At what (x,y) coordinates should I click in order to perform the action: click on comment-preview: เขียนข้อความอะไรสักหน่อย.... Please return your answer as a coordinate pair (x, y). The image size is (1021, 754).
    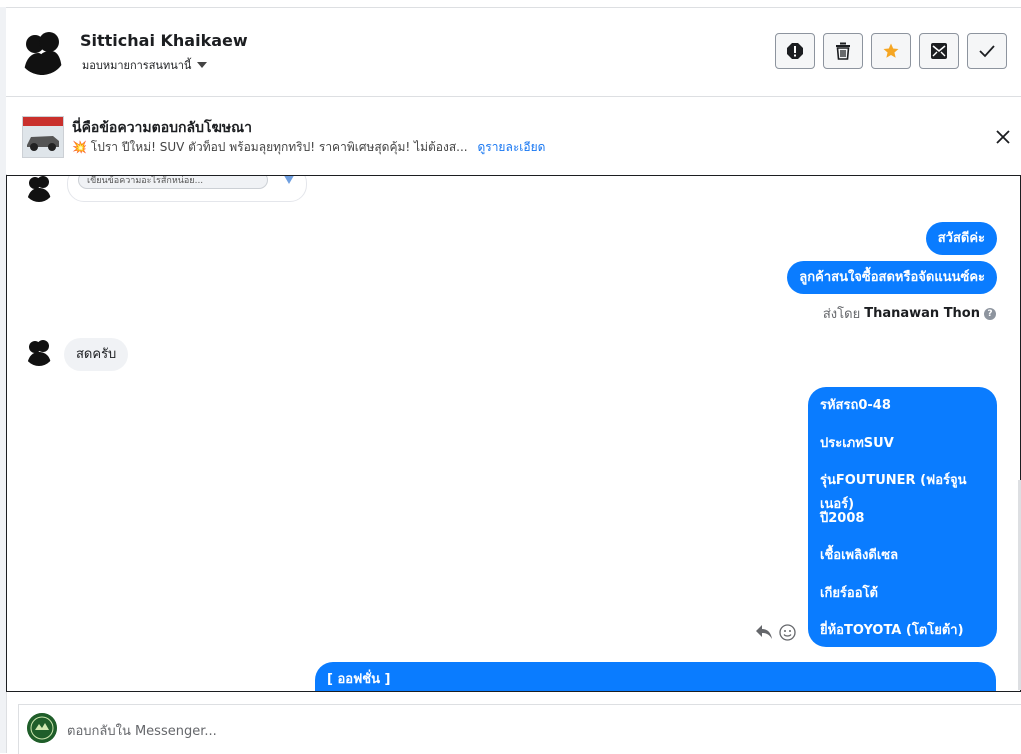
    Looking at the image, I should click on (187, 189).